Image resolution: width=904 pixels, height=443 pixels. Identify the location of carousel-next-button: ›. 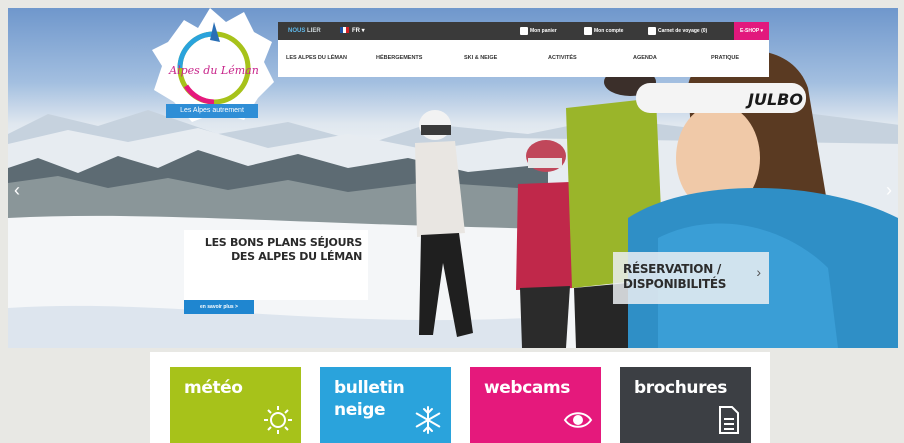
(889, 190).